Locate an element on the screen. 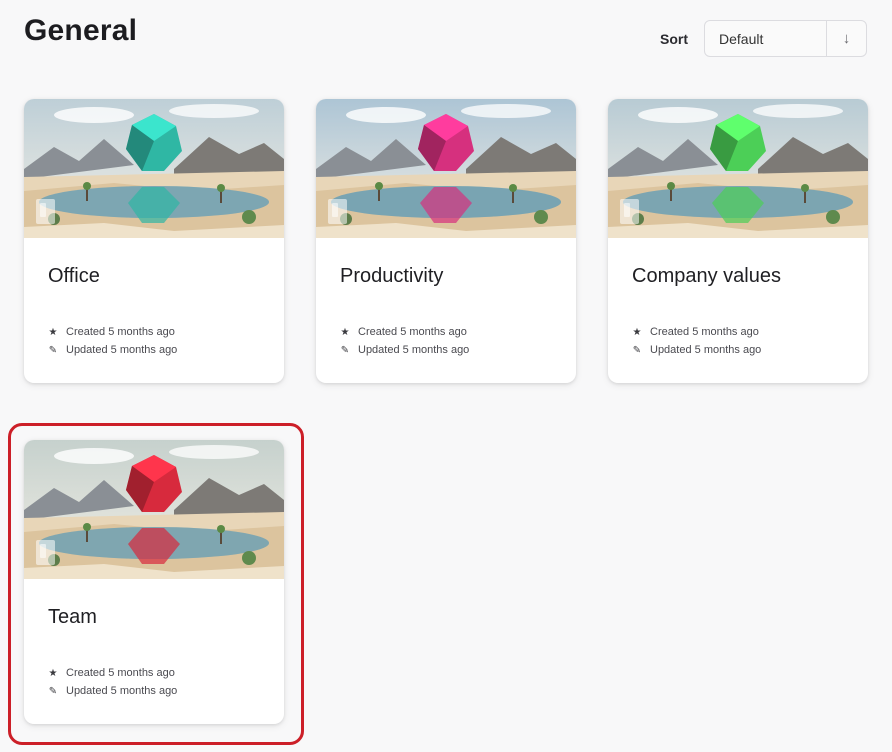 The width and height of the screenshot is (892, 752). card-title: Productivity is located at coordinates (392, 276).